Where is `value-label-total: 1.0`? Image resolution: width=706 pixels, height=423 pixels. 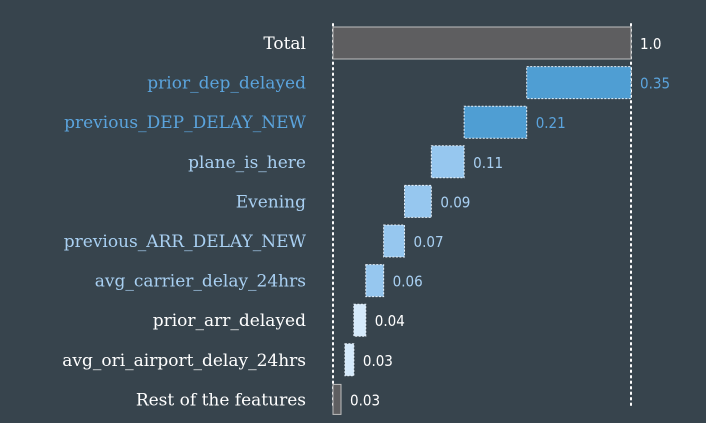 value-label-total: 1.0 is located at coordinates (650, 44).